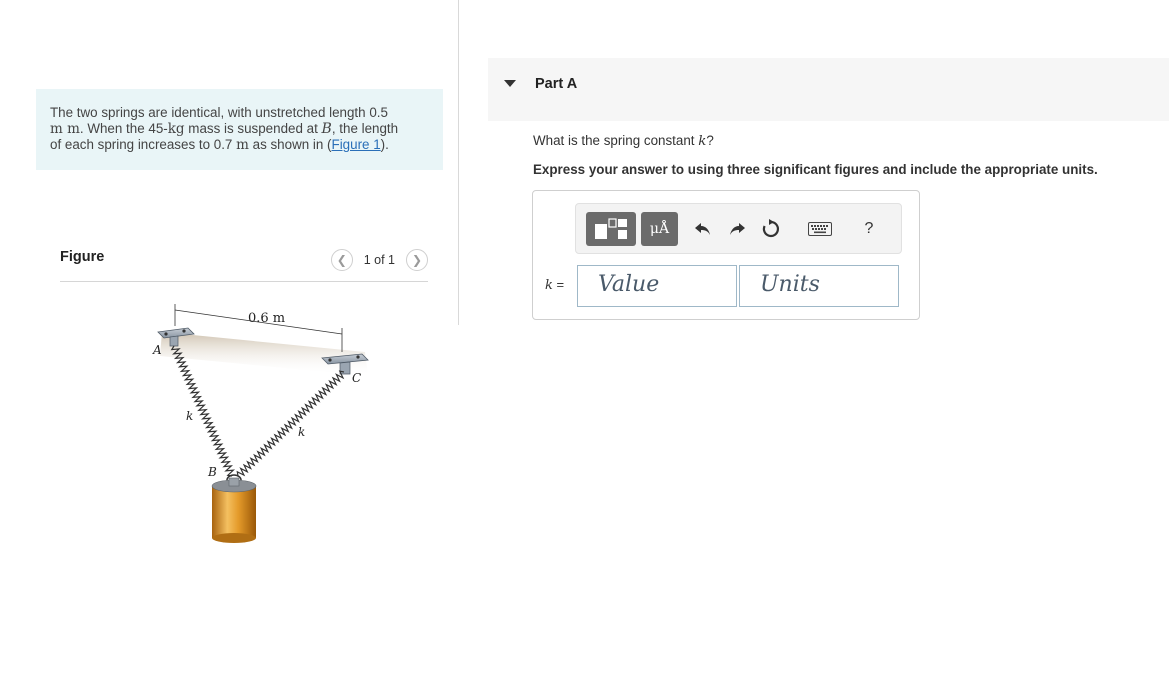 Image resolution: width=1169 pixels, height=681 pixels. I want to click on value-input: Value, so click(657, 286).